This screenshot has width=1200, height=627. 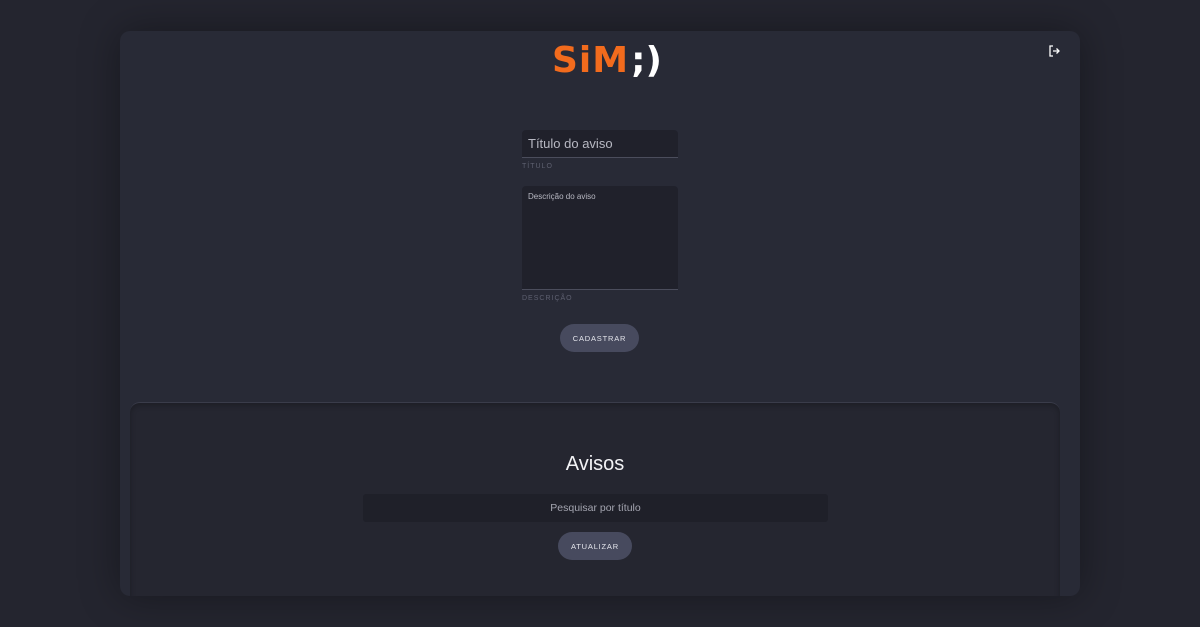 What do you see at coordinates (599, 338) in the screenshot?
I see `register-button: CADASTRAR` at bounding box center [599, 338].